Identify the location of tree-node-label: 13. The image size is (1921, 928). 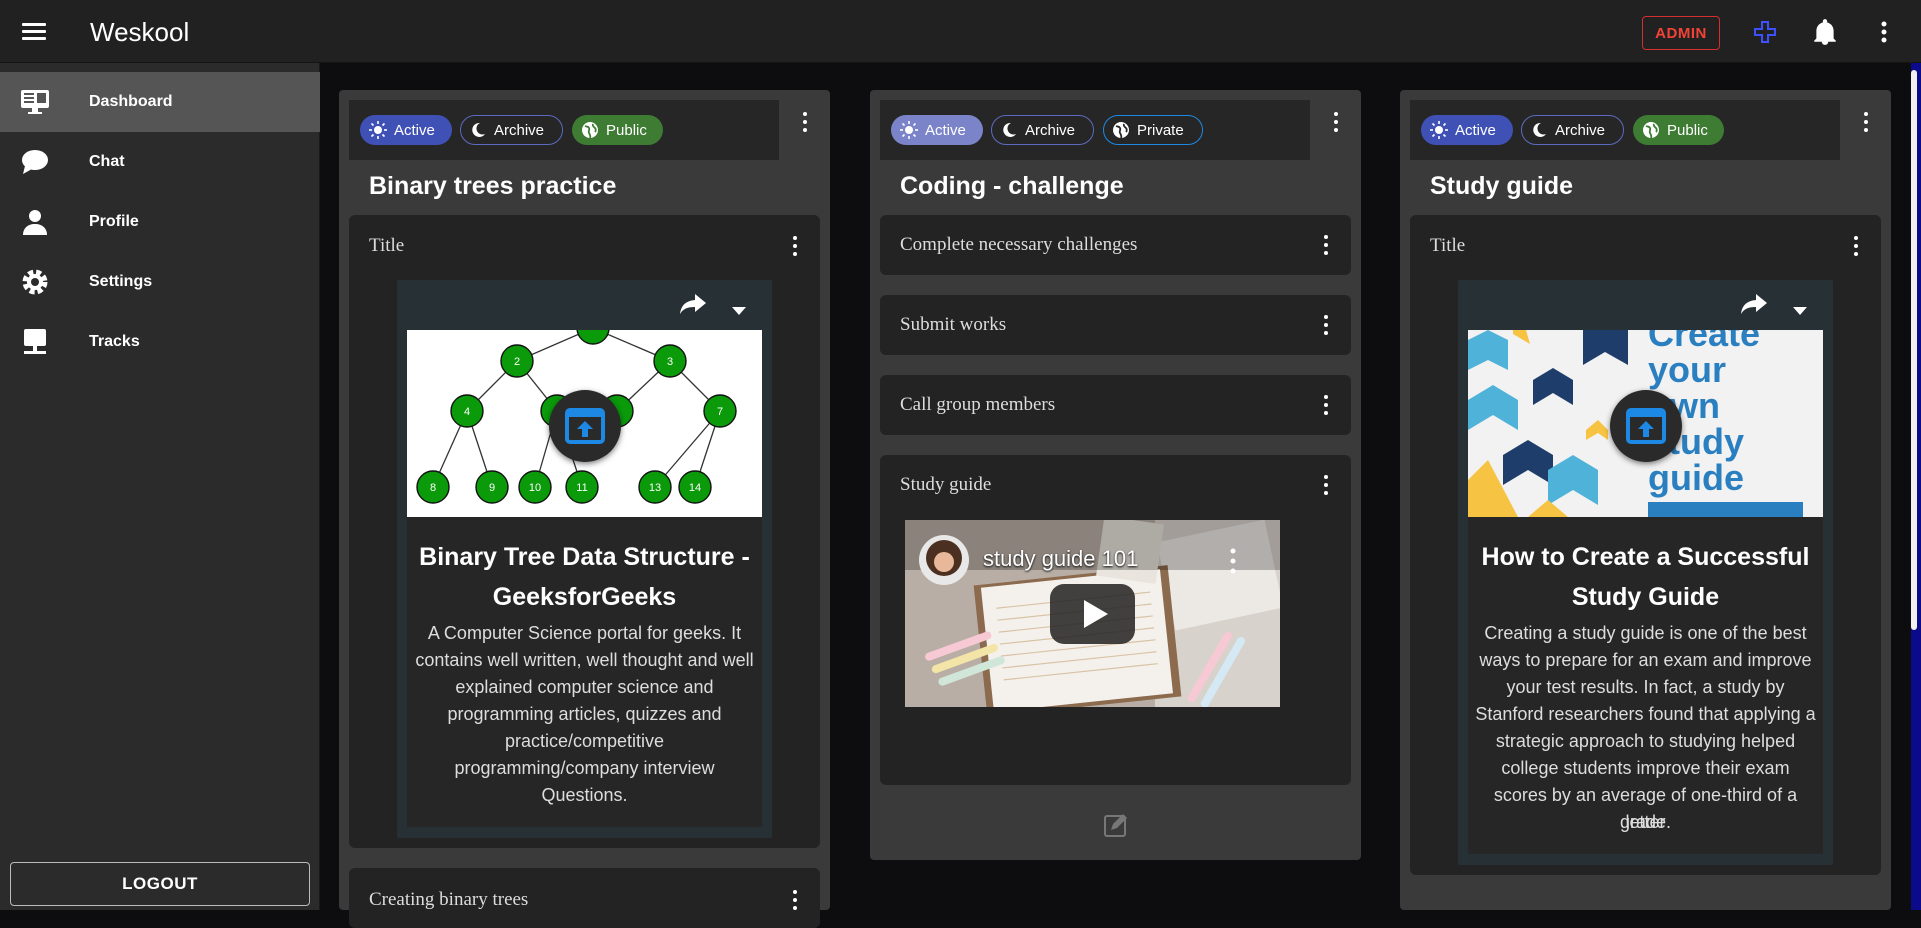
(655, 488).